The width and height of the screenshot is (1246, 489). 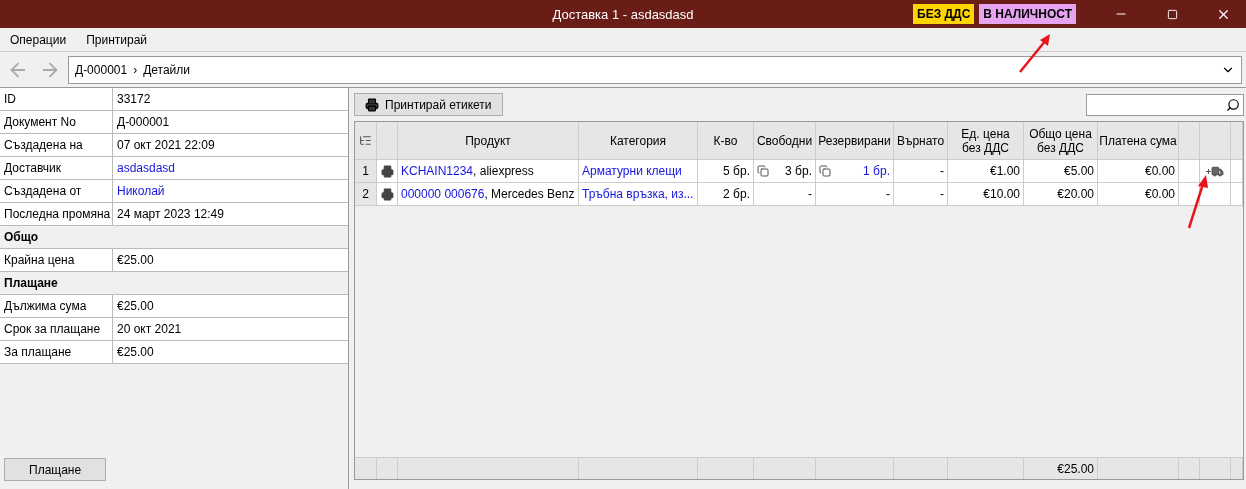 I want to click on field-link: asdasdasd, so click(x=230, y=168).